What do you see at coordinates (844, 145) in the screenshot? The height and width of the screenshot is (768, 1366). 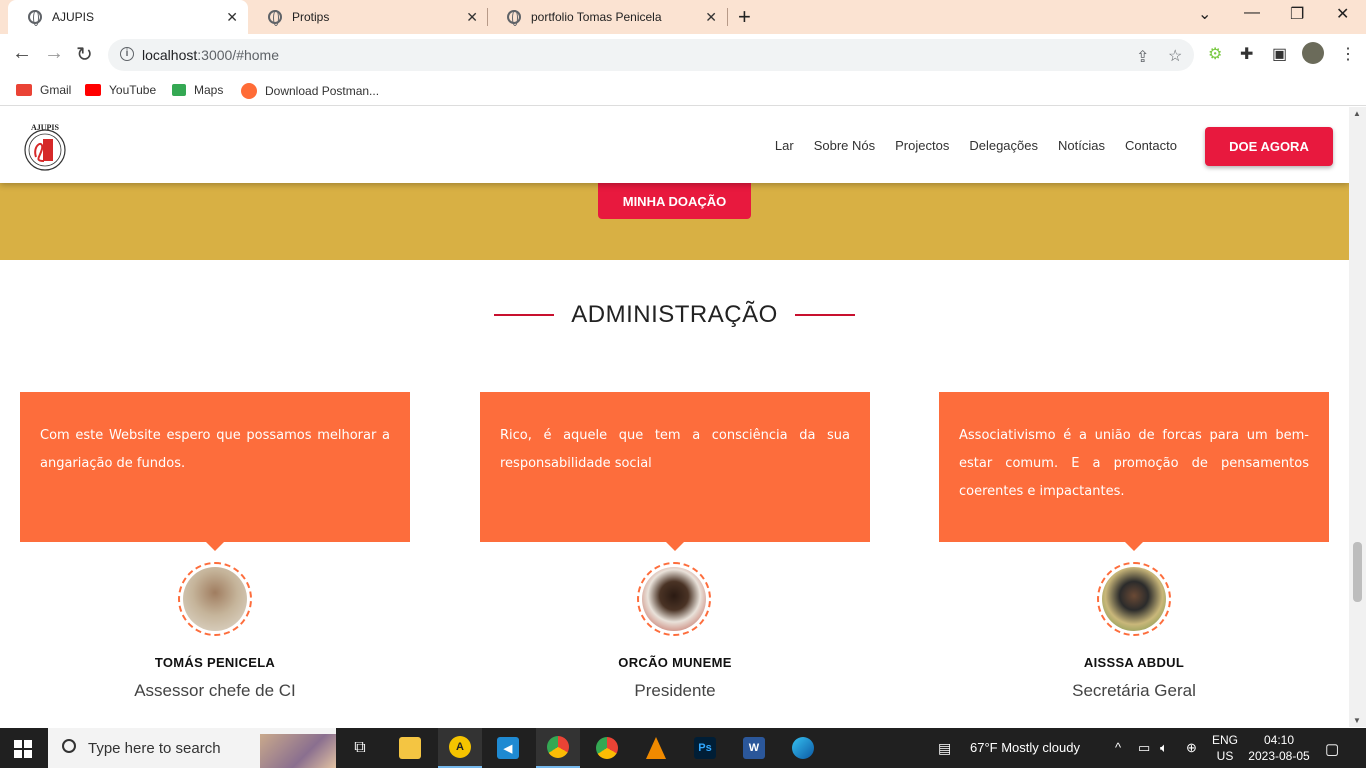 I see `nav-sobre-nos: Sobre Nós` at bounding box center [844, 145].